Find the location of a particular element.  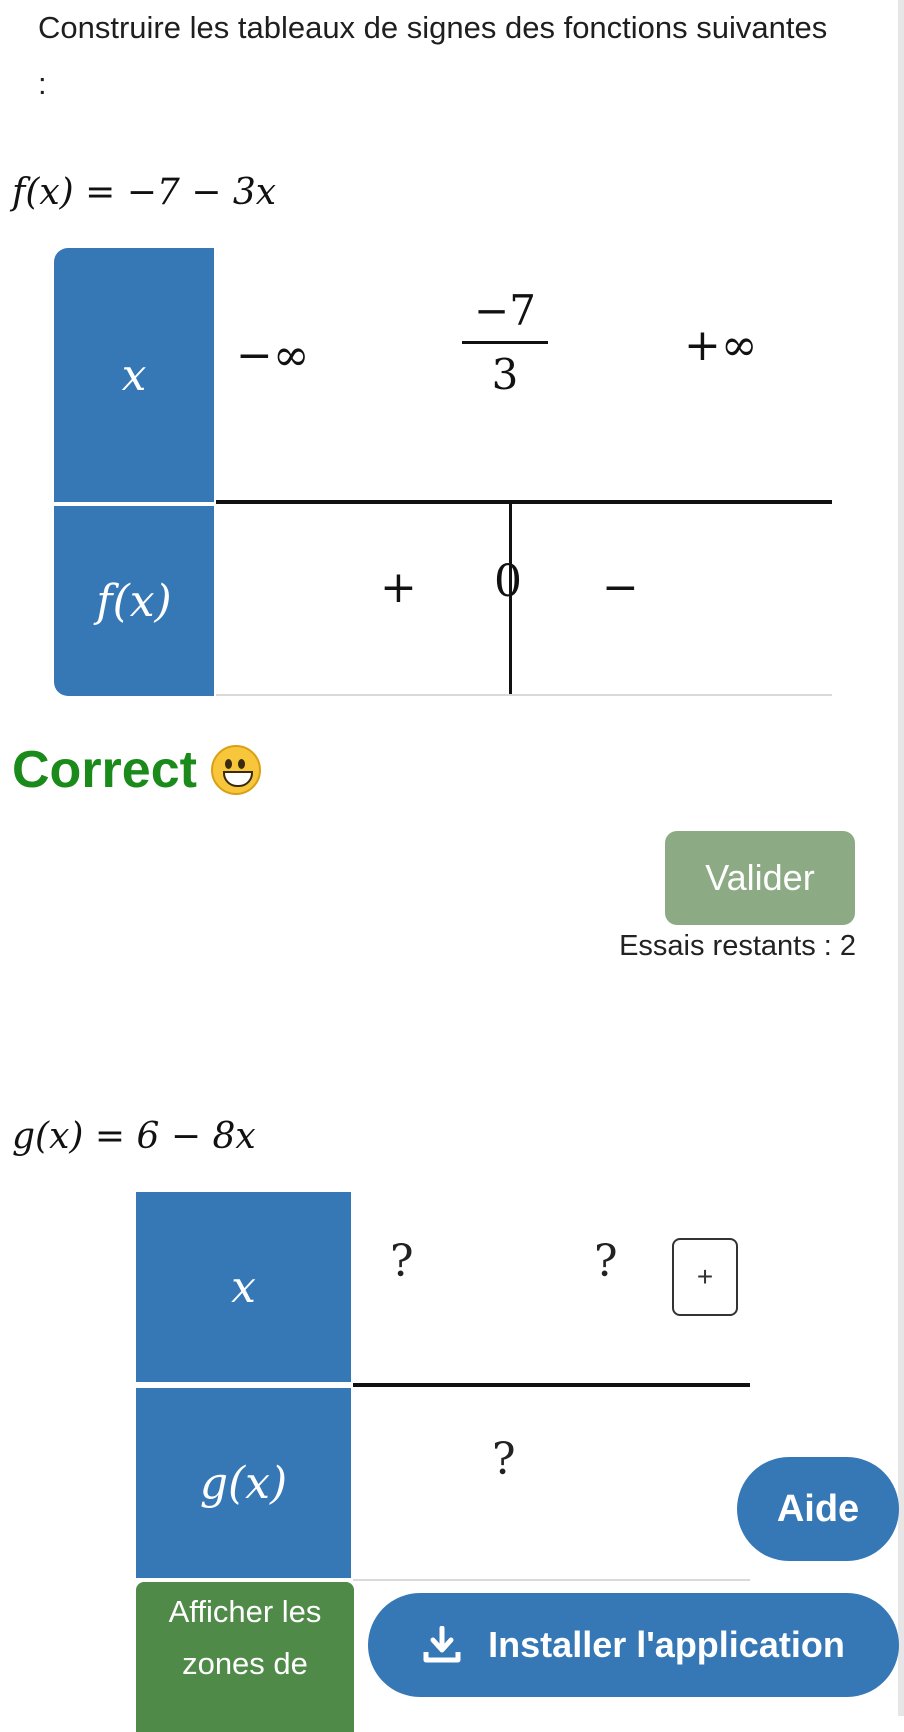

feedback-correct: Correct is located at coordinates (136, 770).